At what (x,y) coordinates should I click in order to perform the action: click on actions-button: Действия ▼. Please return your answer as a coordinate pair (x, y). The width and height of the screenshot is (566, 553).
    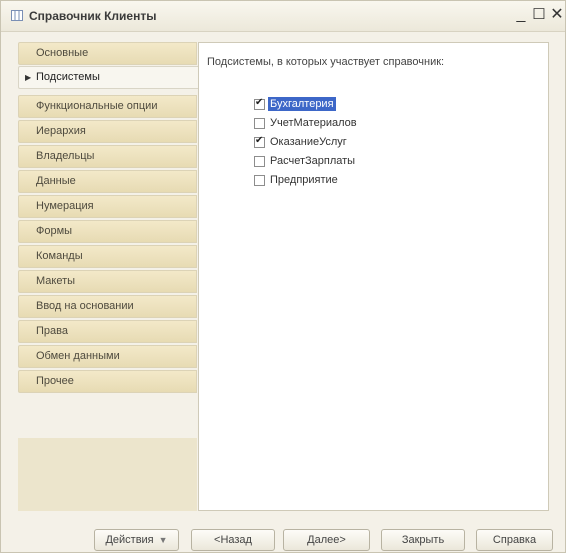
    Looking at the image, I should click on (136, 540).